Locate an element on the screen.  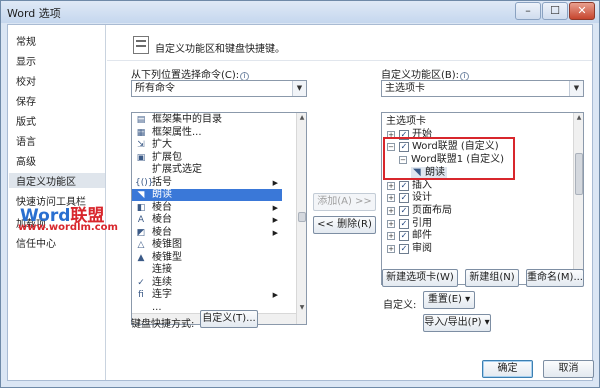
pyramid-icon: ▲ is located at coordinates (141, 257).